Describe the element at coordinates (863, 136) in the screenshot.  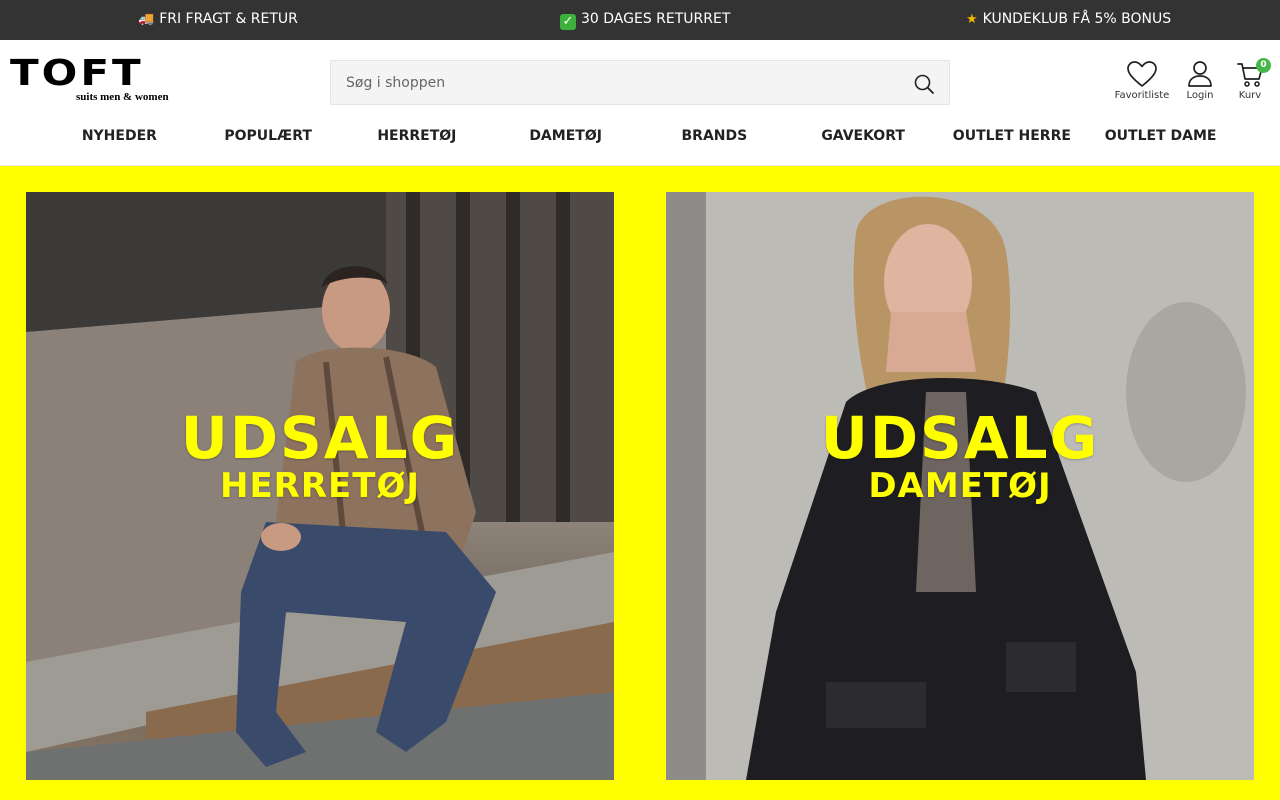
I see `nav-item-gavekort: GAVEKORT` at that location.